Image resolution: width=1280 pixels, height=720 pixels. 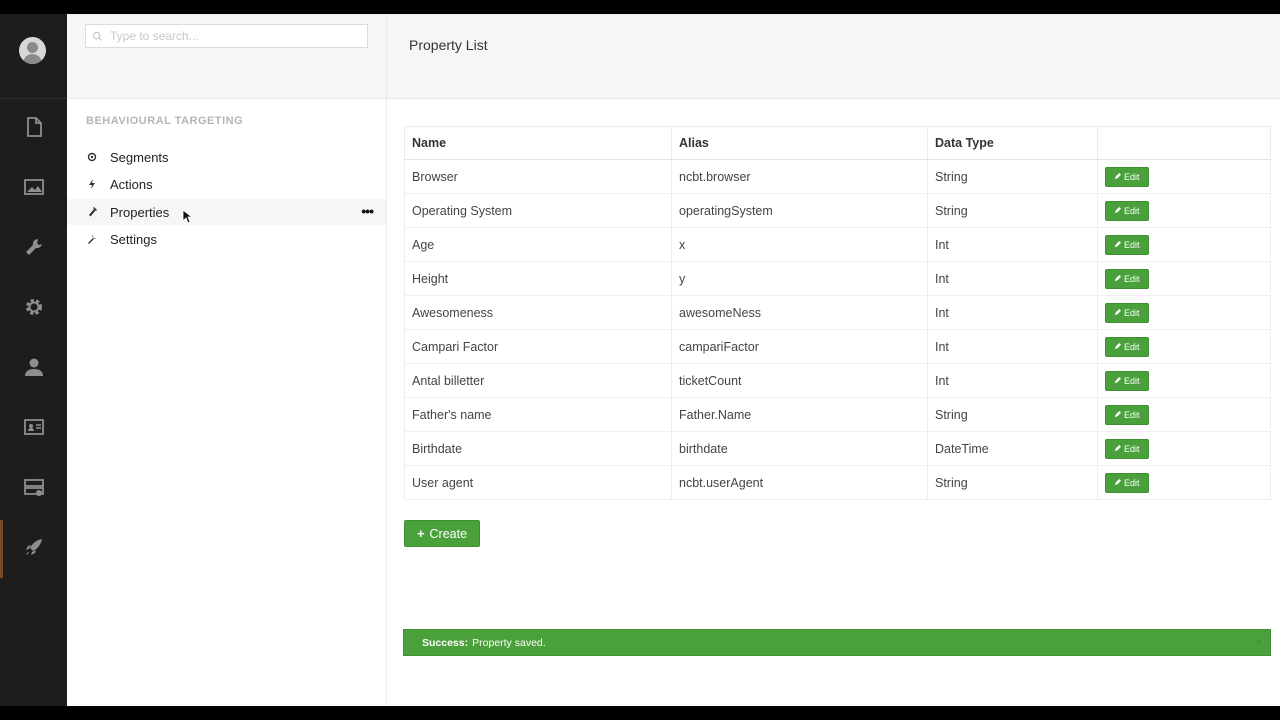 What do you see at coordinates (1012, 448) in the screenshot?
I see `cell-data-type: DateTime` at bounding box center [1012, 448].